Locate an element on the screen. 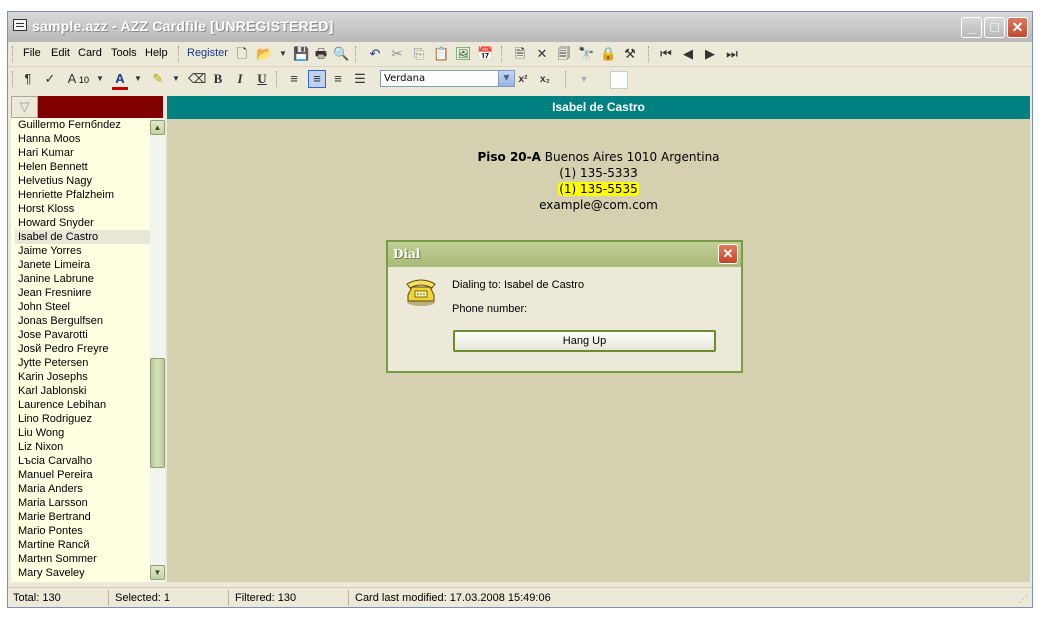 The image size is (1044, 625). contact-list-item: Hari Kumar is located at coordinates (46, 153).